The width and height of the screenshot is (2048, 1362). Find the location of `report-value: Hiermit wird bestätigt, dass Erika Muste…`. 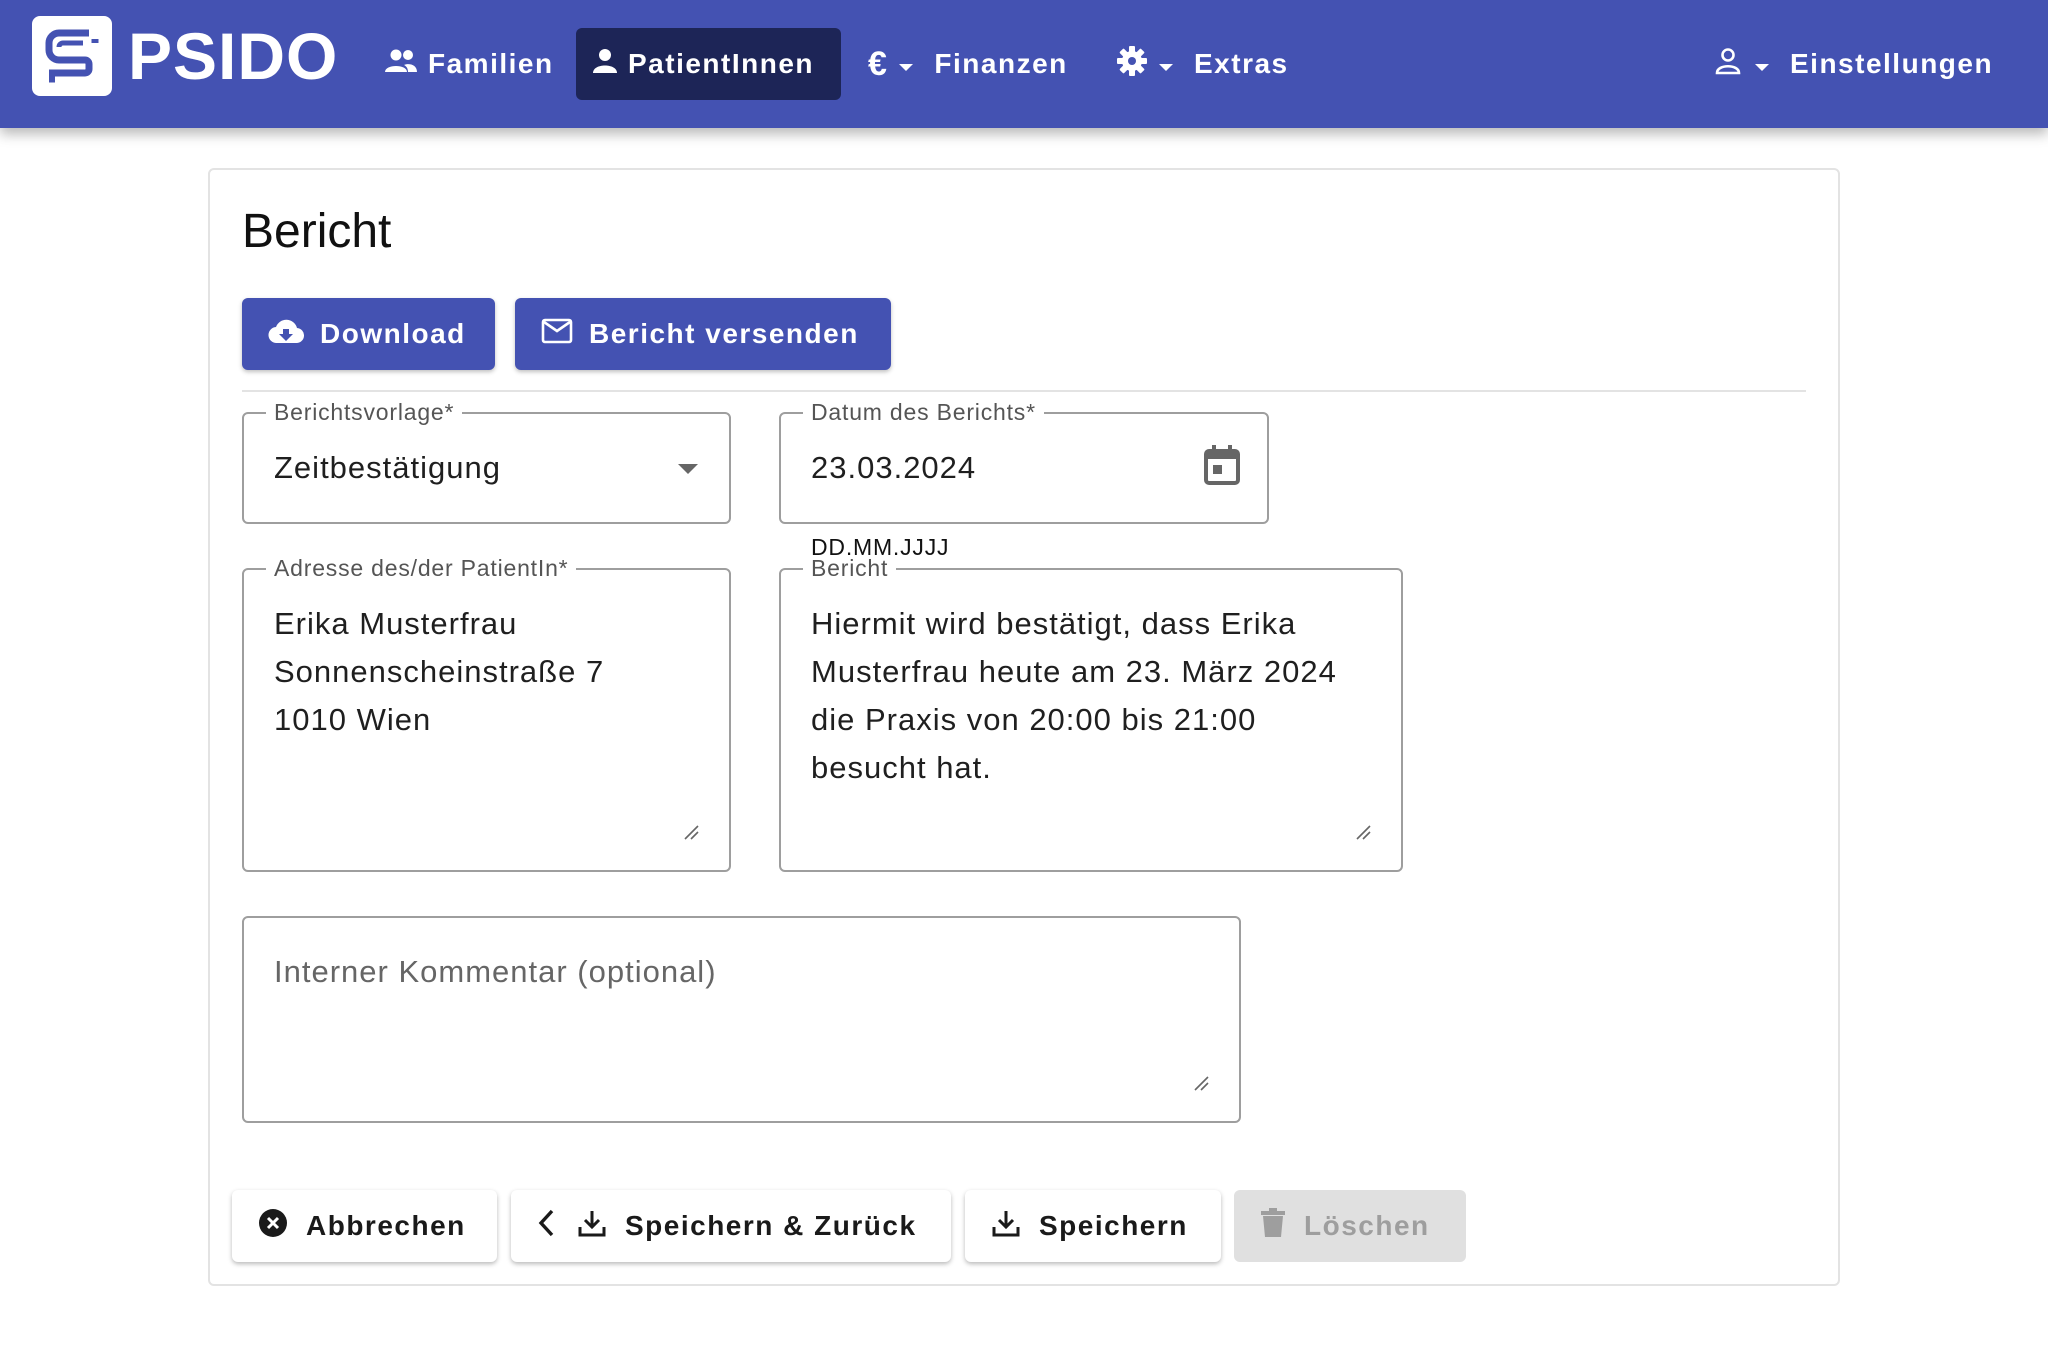

report-value: Hiermit wird bestätigt, dass Erika Muste… is located at coordinates (1074, 695).